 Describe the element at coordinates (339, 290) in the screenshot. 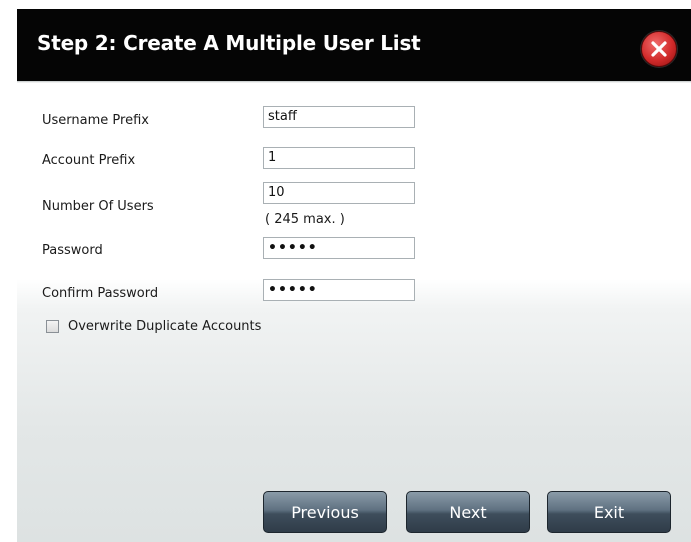

I see `confirm-password-input: •••••` at that location.